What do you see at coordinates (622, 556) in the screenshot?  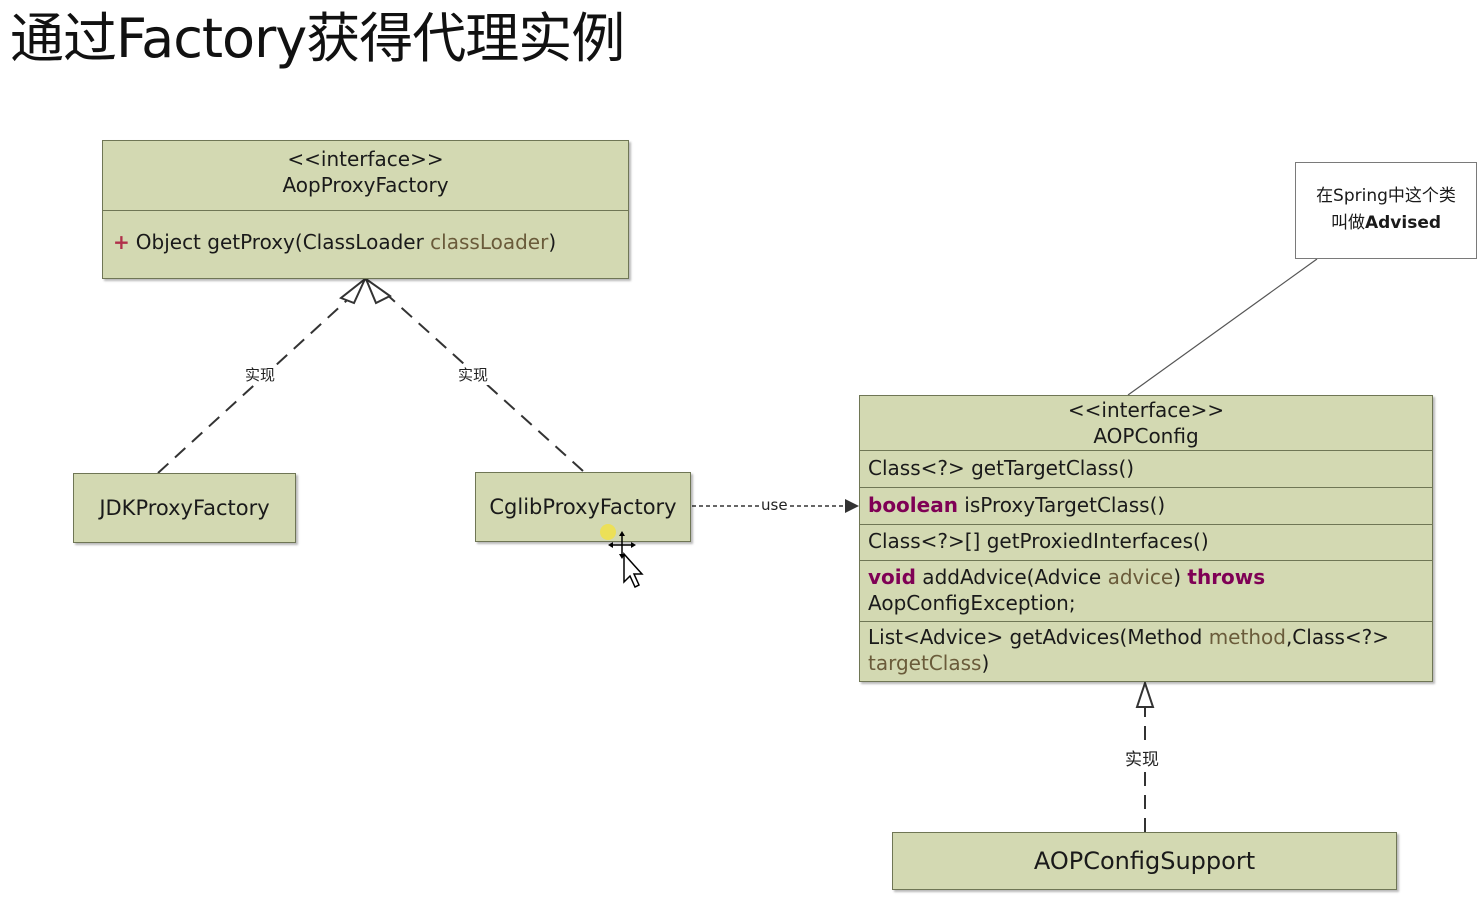 I see `mouse-pointer-icon` at bounding box center [622, 556].